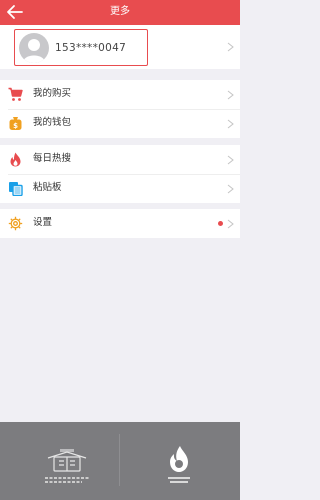 The height and width of the screenshot is (500, 320). I want to click on footer-brand-bar, so click(120, 461).